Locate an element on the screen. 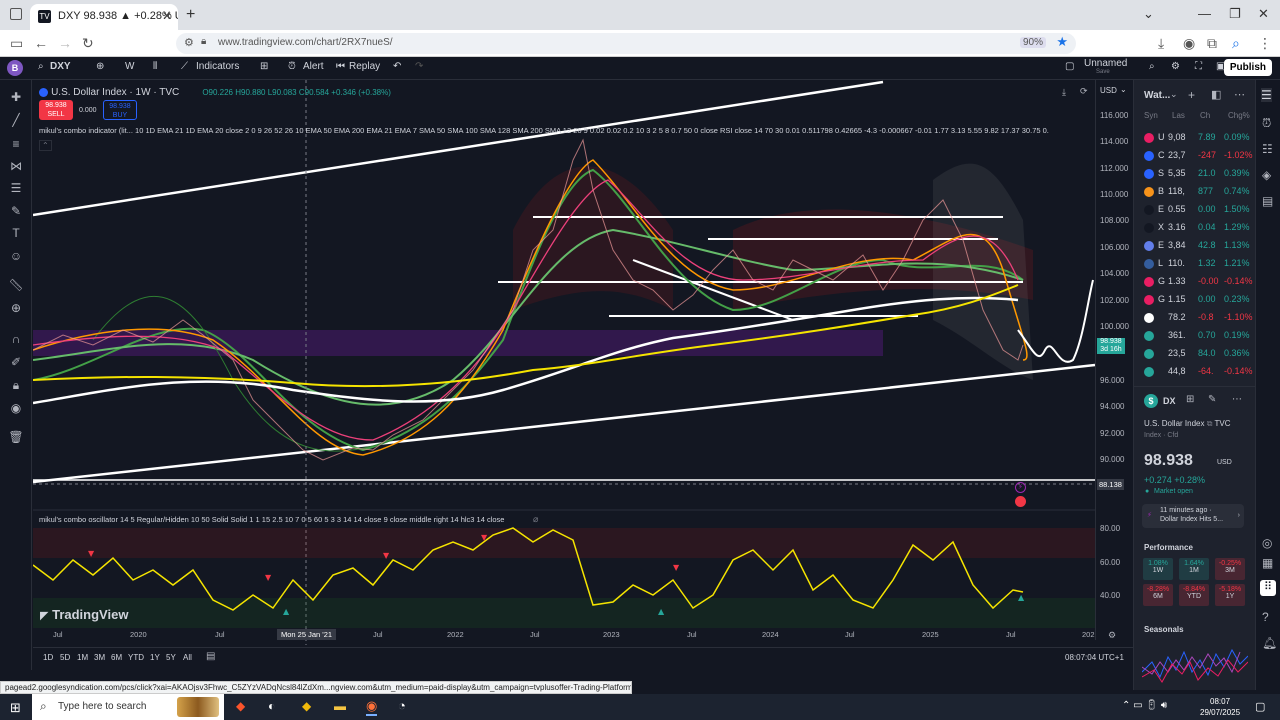 This screenshot has height=720, width=1280. symbol-search-icon: ⌕ is located at coordinates (41, 66).